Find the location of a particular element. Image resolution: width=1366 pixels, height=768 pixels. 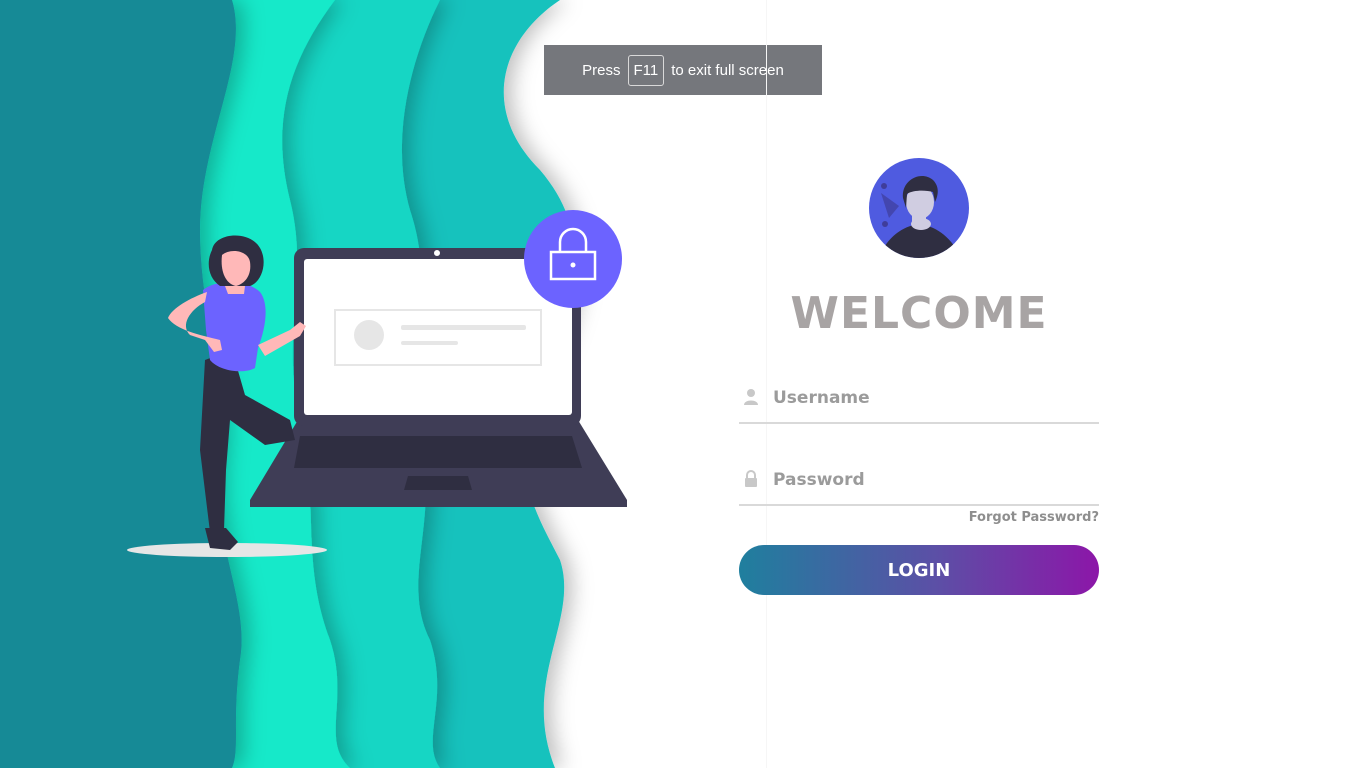

username-field is located at coordinates (919, 402).